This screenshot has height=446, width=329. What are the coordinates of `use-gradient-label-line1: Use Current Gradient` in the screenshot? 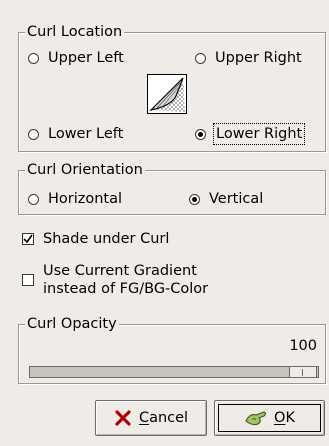 It's located at (120, 271).